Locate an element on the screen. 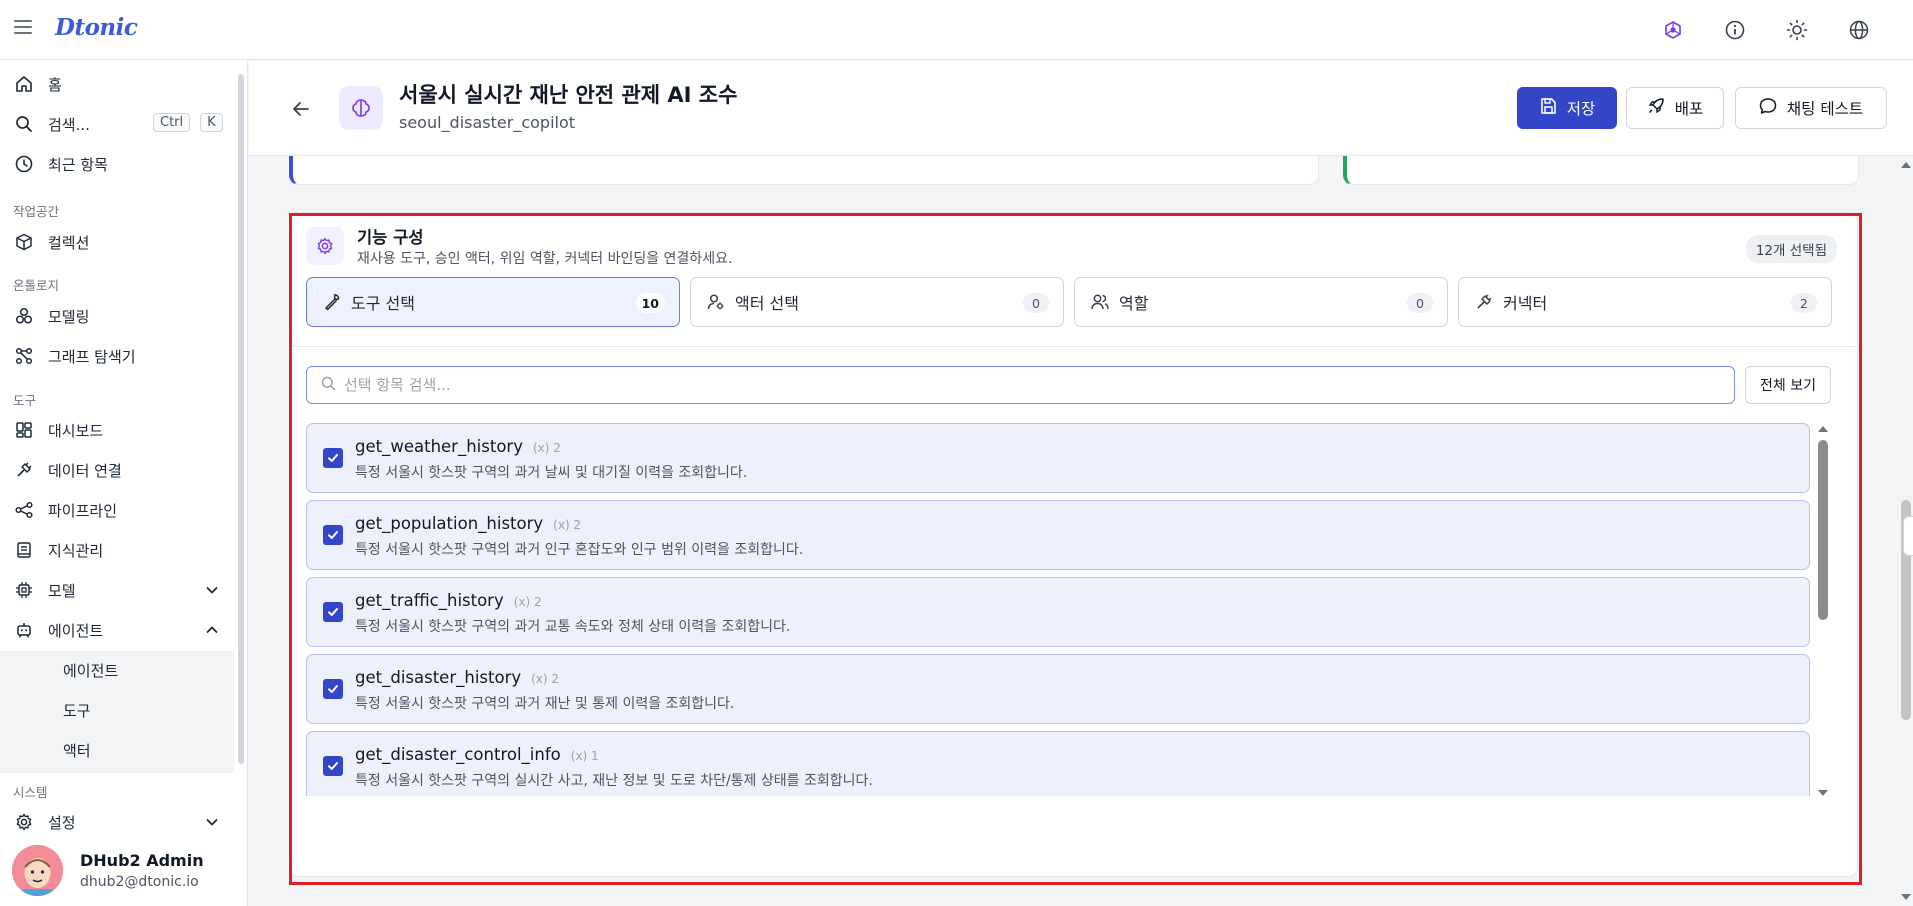 The height and width of the screenshot is (906, 1913). item-param-count: (x) 1 is located at coordinates (584, 756).